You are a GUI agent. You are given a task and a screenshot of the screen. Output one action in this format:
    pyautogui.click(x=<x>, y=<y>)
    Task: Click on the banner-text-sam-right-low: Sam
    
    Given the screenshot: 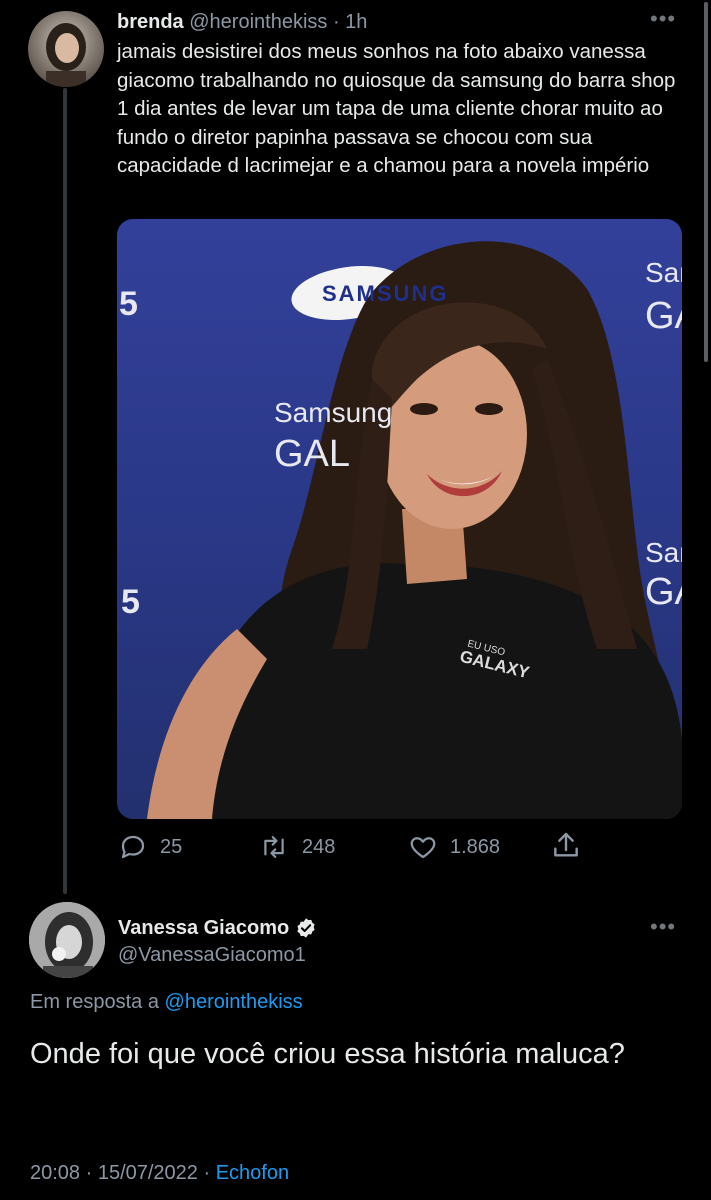 What is the action you would take?
    pyautogui.click(x=663, y=552)
    